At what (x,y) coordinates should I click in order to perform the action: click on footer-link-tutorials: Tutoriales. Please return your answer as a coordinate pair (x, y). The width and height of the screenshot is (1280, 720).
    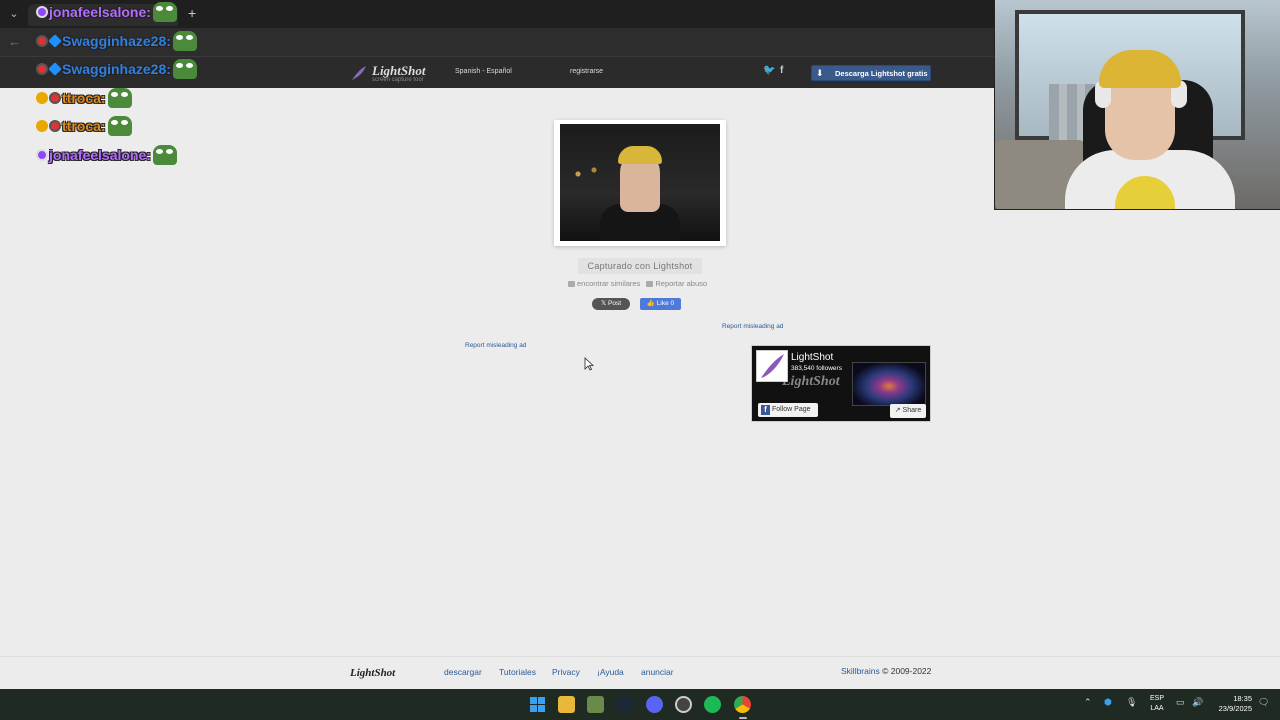
    Looking at the image, I should click on (517, 672).